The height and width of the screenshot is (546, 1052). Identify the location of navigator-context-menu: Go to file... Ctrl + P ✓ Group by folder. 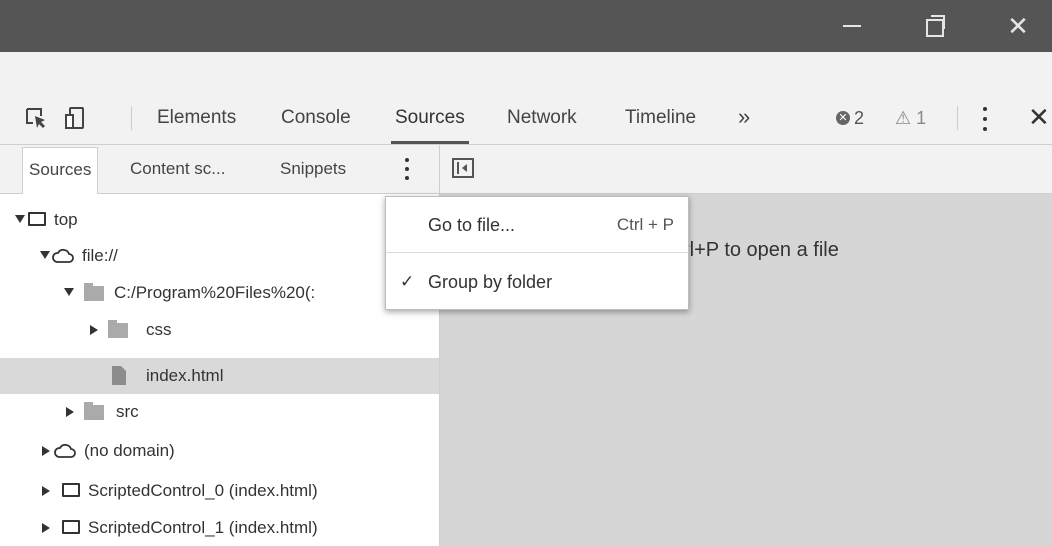
(537, 253).